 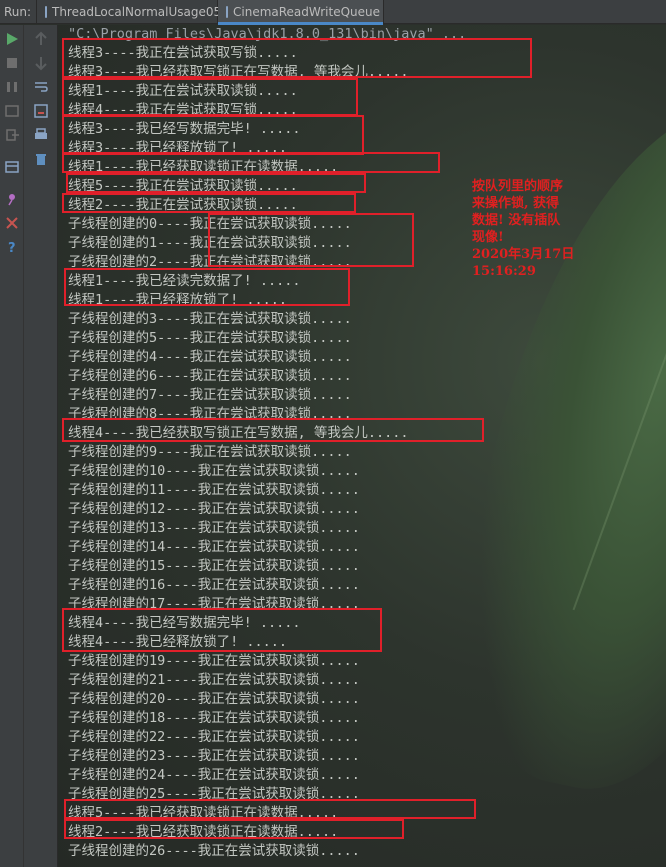 I want to click on run-toolbar: ?, so click(x=12, y=446).